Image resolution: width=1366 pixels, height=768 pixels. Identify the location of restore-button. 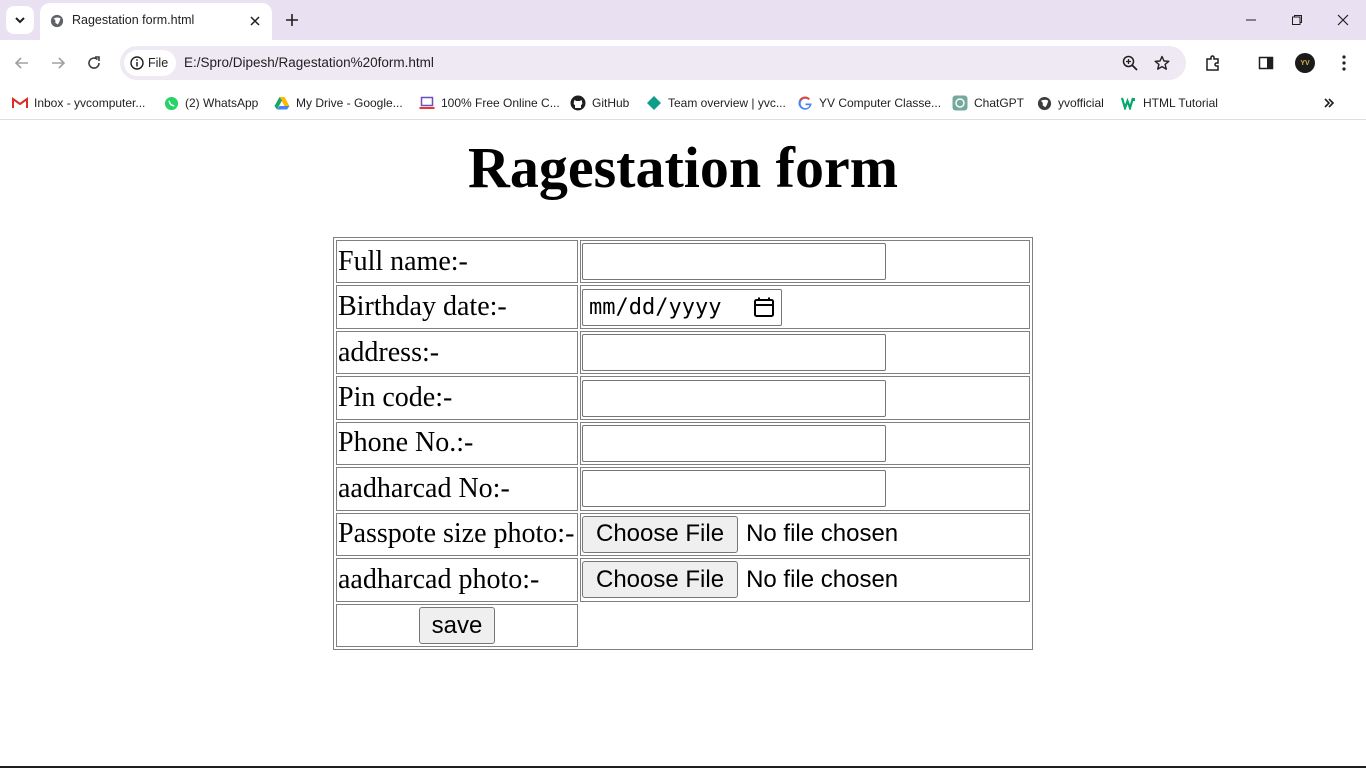
(1297, 20).